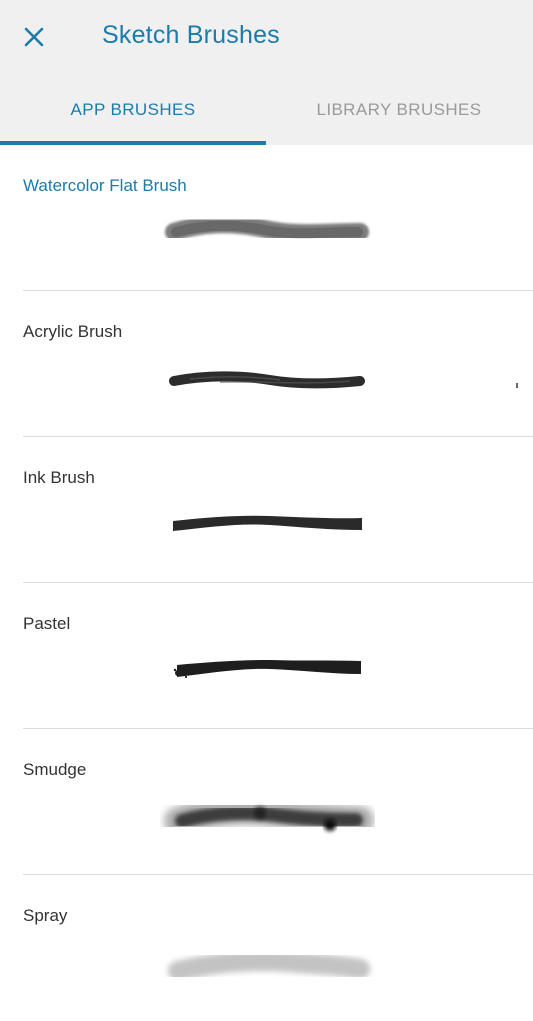 The width and height of the screenshot is (533, 1021). Describe the element at coordinates (267, 669) in the screenshot. I see `pastel-stroke-preview` at that location.